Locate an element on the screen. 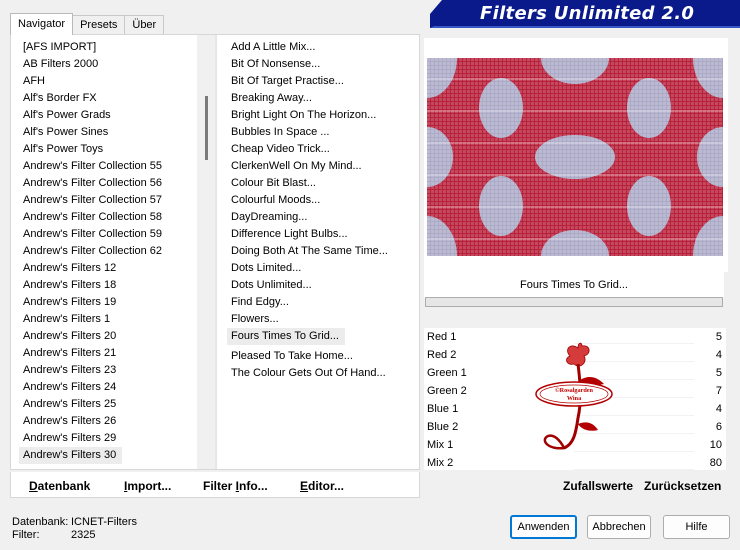 Image resolution: width=740 pixels, height=550 pixels. app-title: Filters Unlimited 2.0 is located at coordinates (587, 13).